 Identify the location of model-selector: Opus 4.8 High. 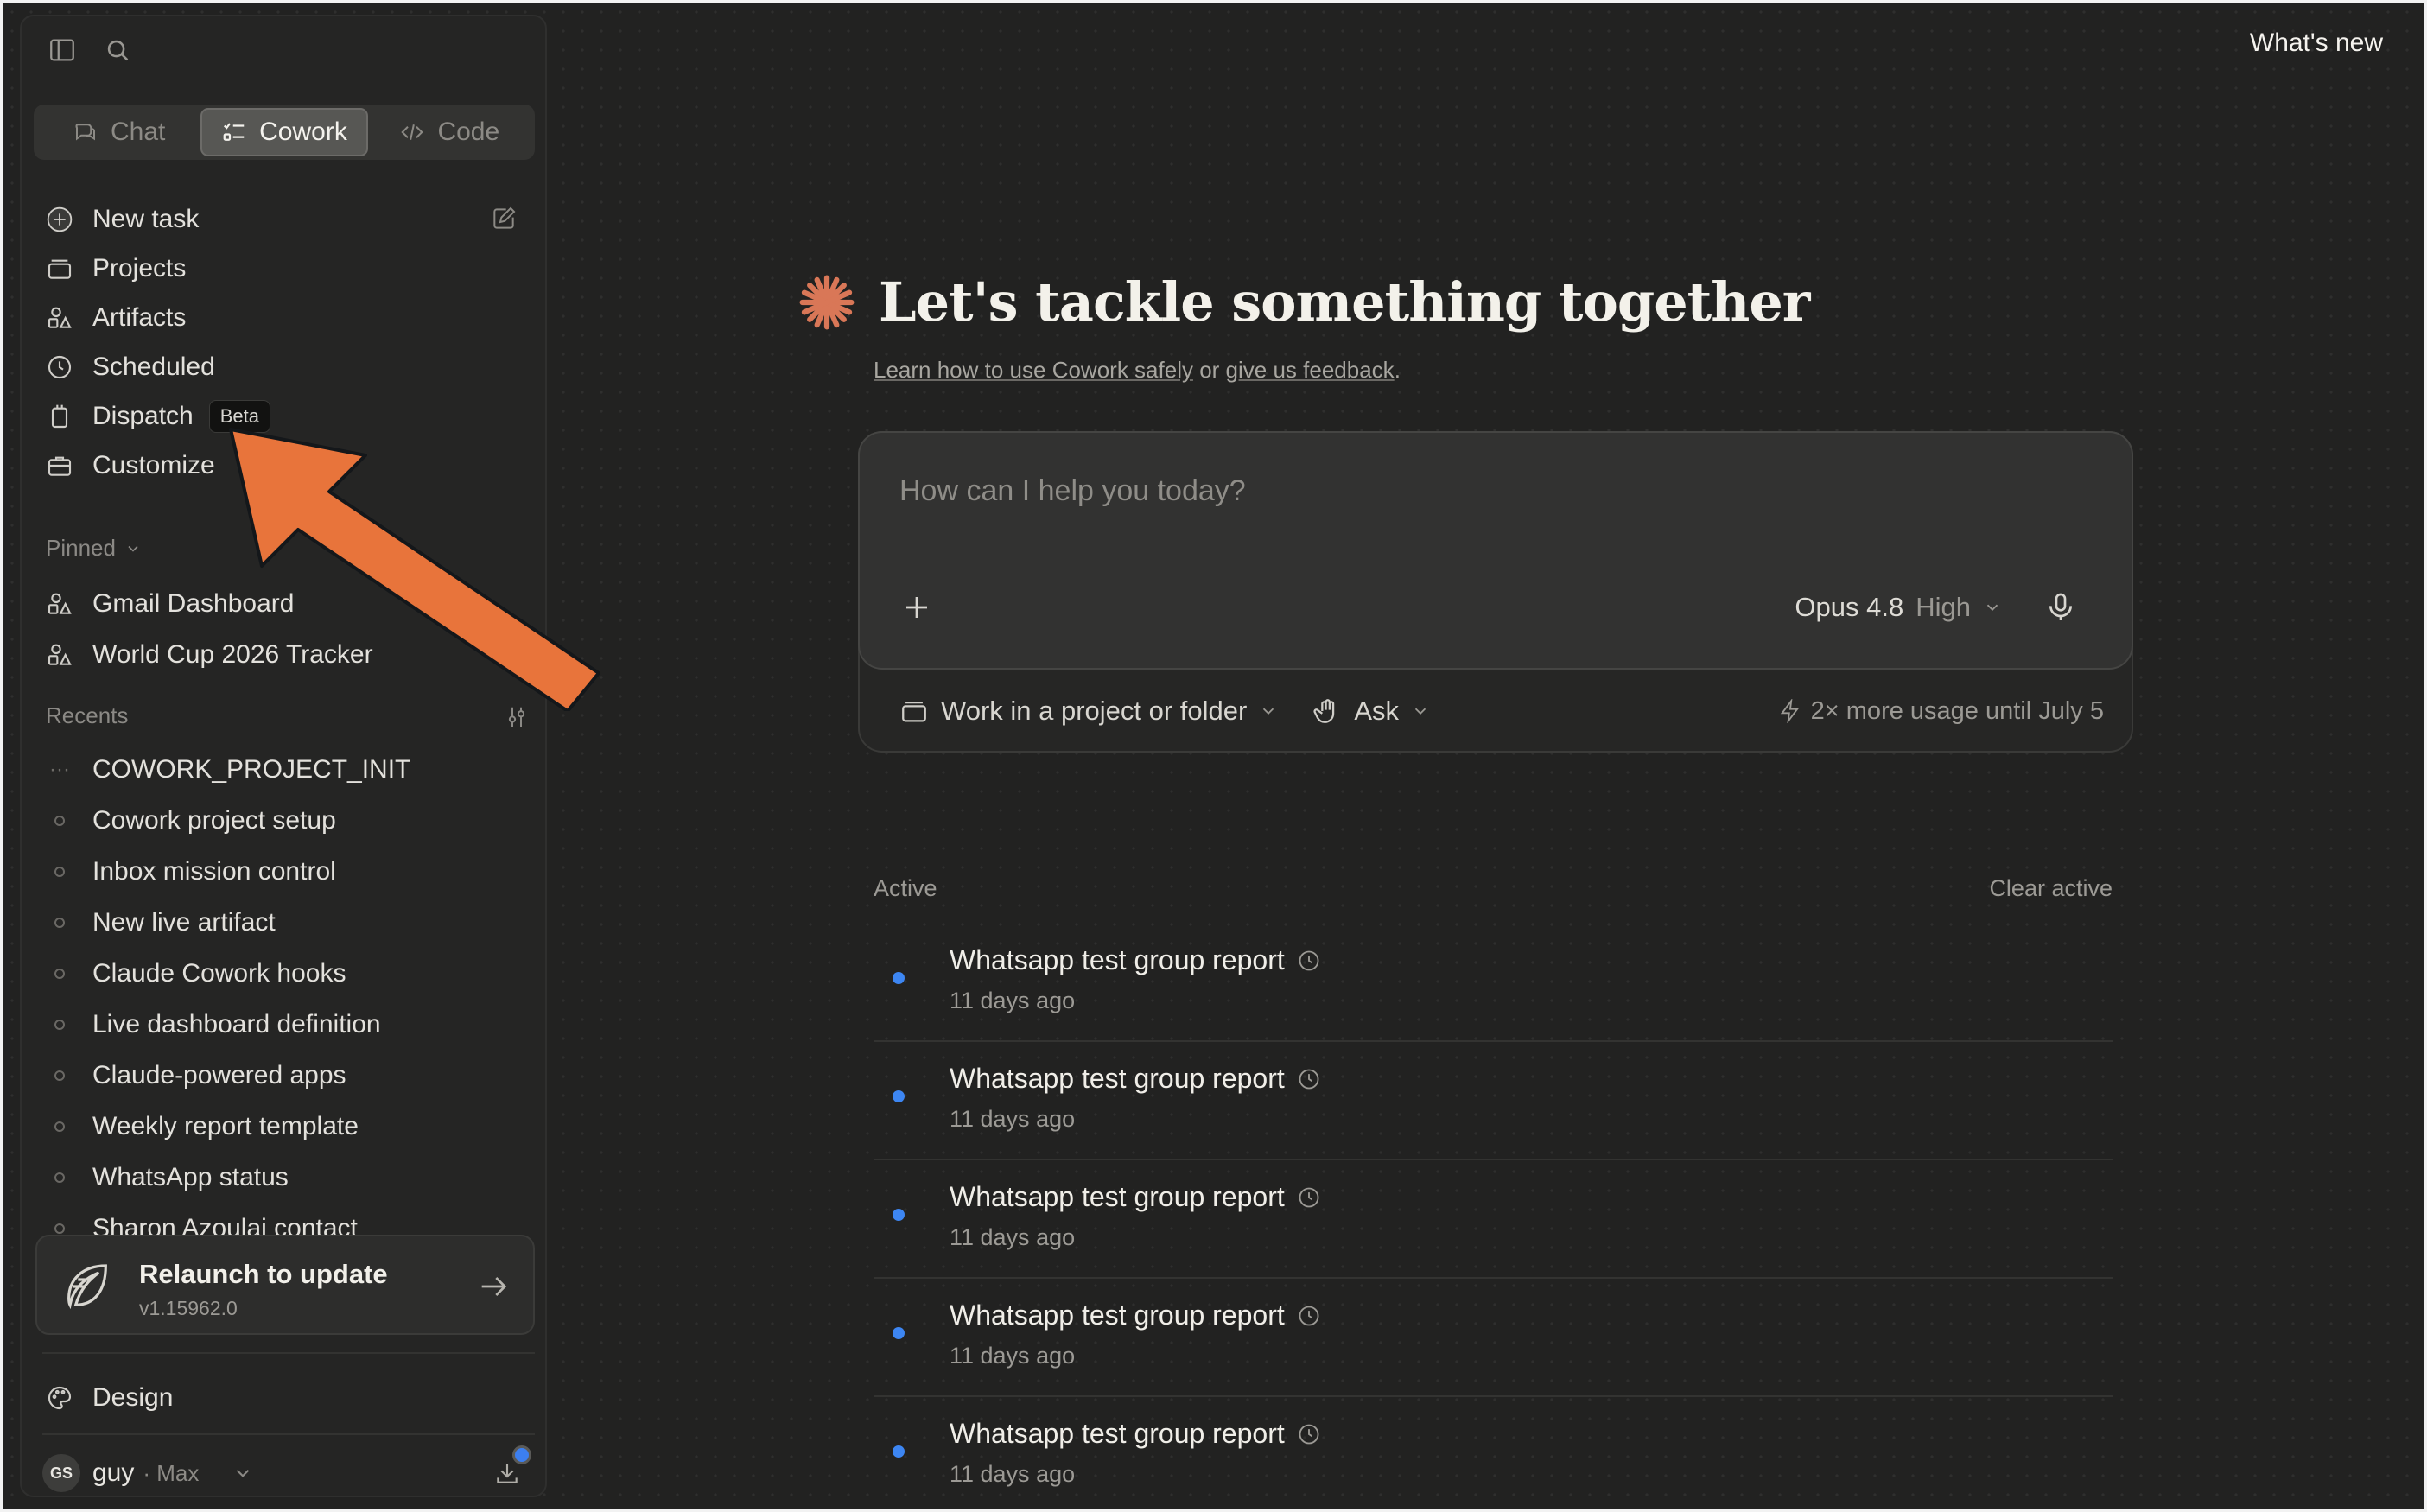
(1899, 607).